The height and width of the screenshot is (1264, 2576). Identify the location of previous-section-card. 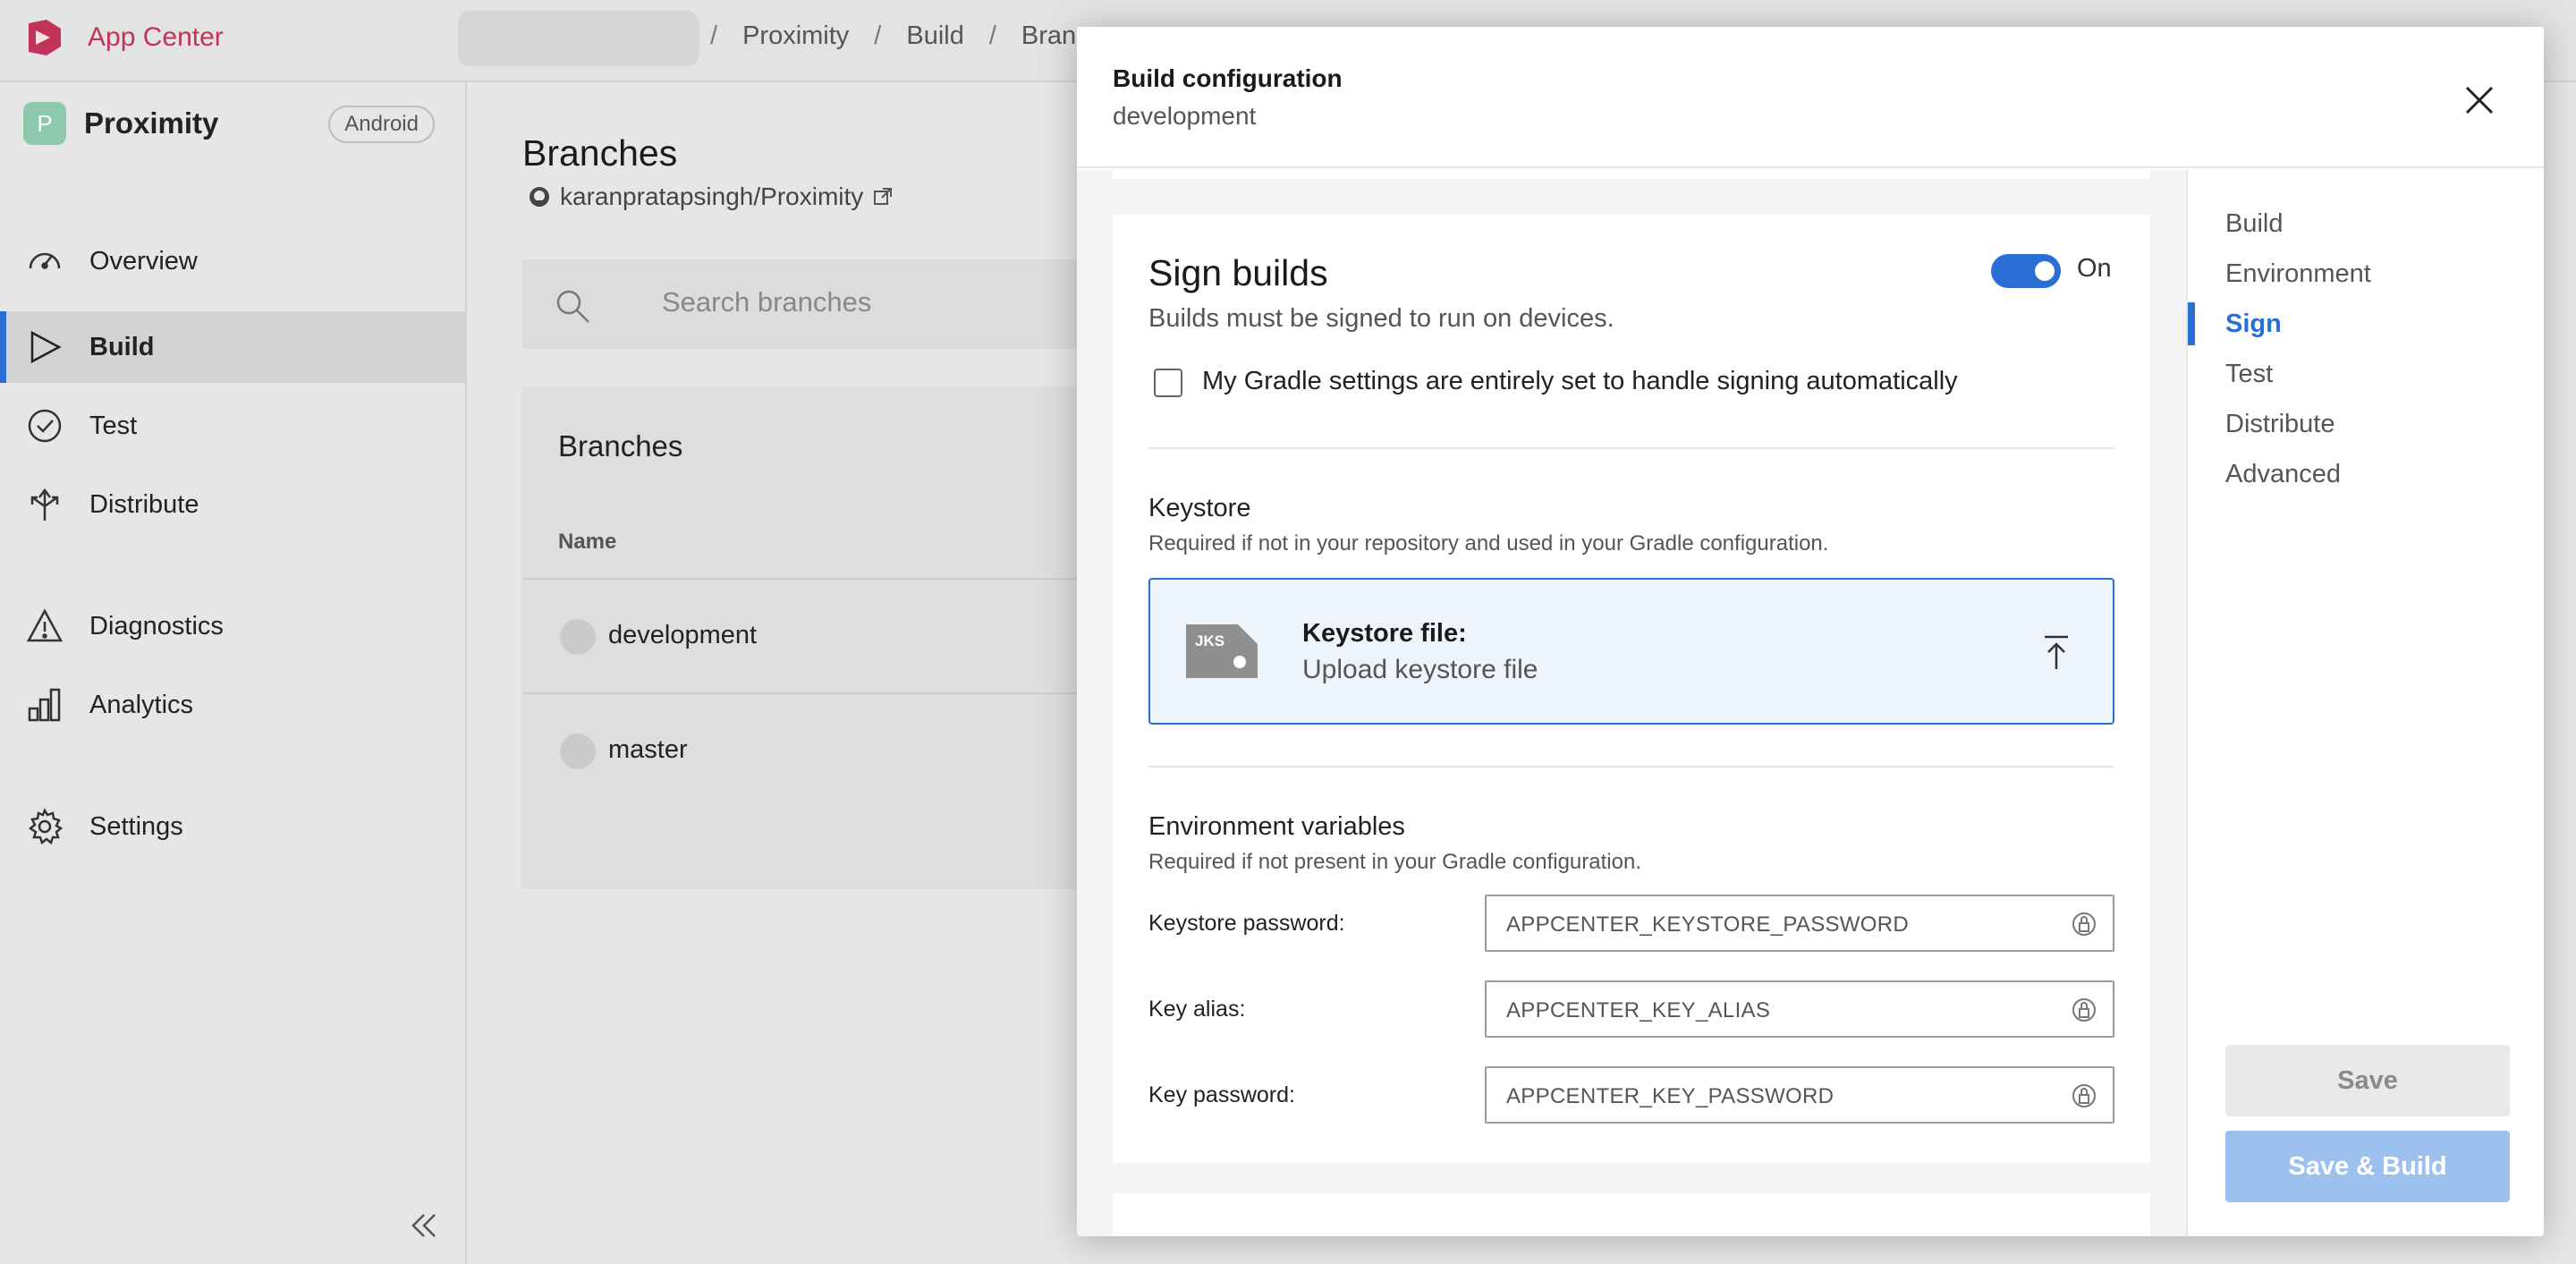
(1631, 174).